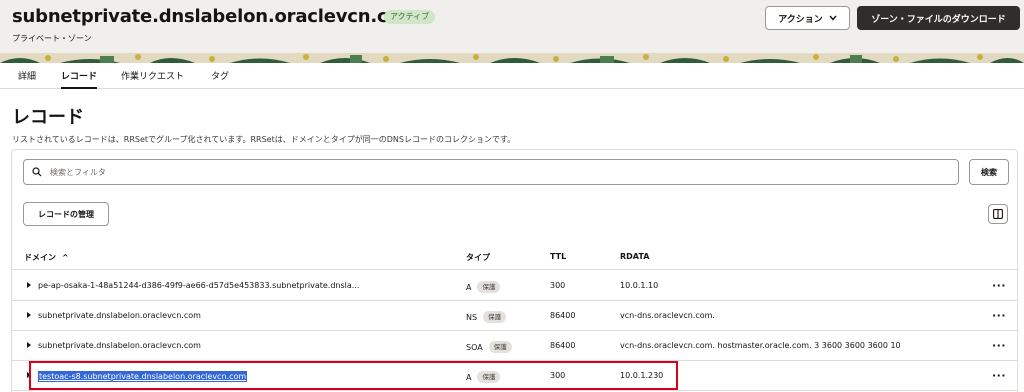 The image size is (1024, 392). I want to click on chevron-down-icon, so click(833, 18).